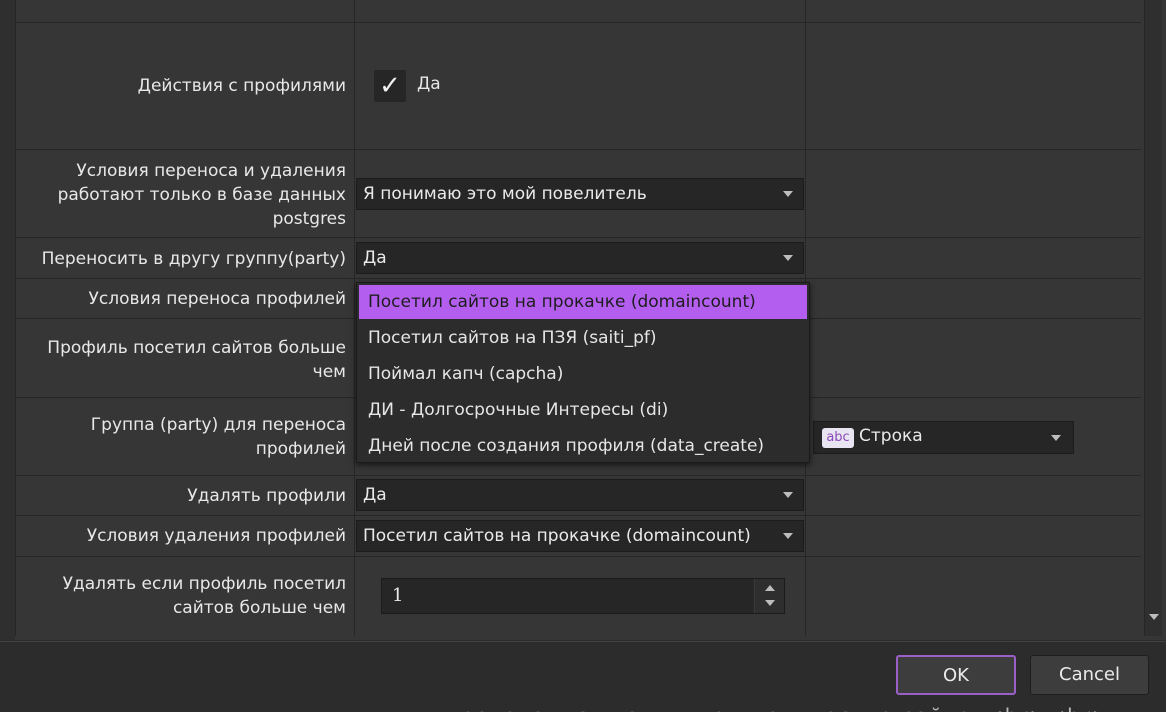 The width and height of the screenshot is (1166, 712). I want to click on move-to-group-combo: Да, so click(580, 258).